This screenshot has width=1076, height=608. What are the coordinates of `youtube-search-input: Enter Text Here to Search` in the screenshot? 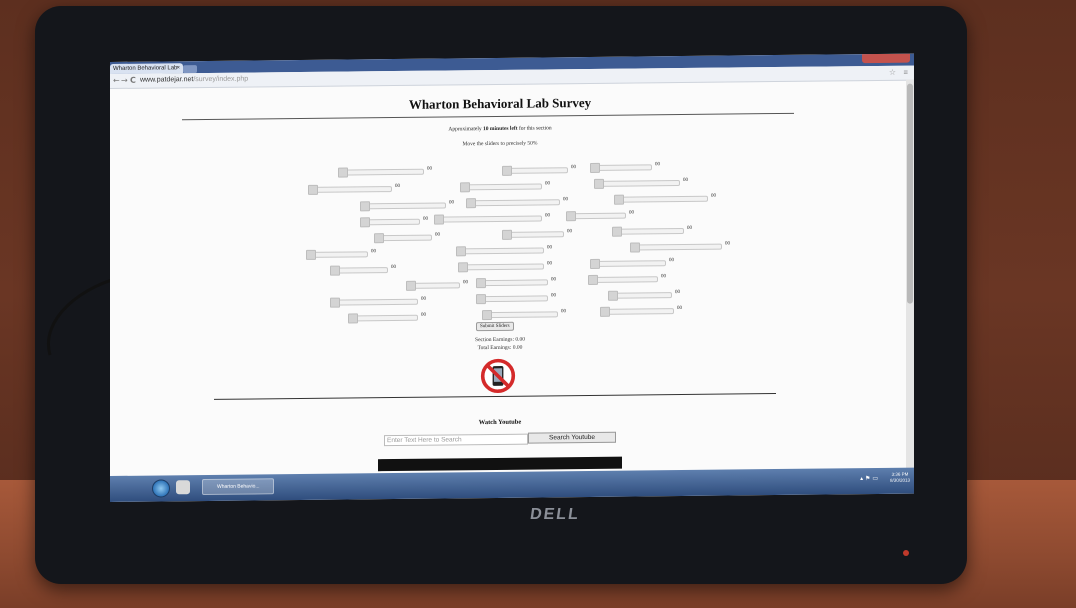 It's located at (456, 440).